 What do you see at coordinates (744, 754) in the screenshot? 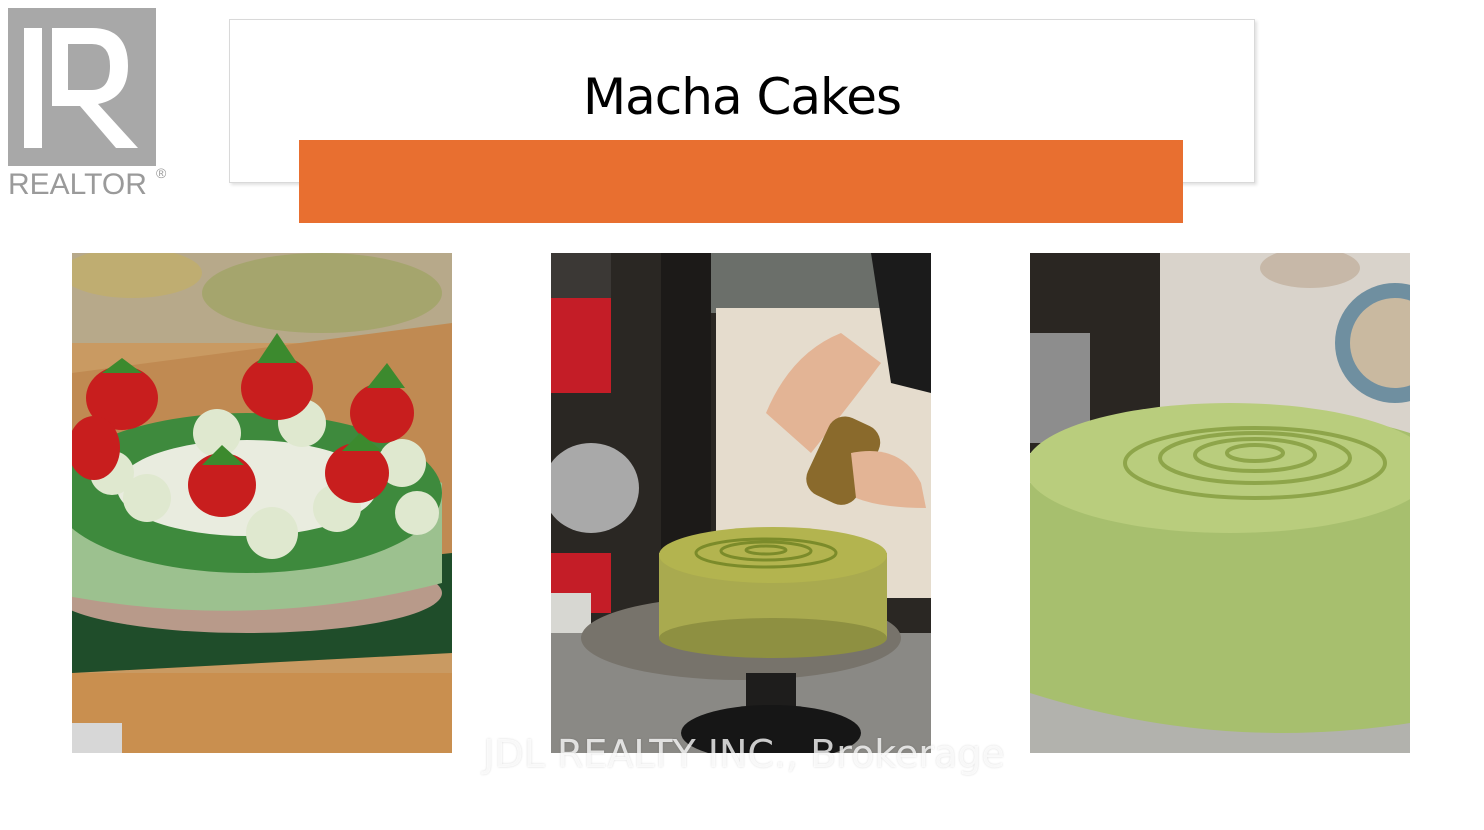
I see `brokerage-watermark: JDL REALTY INC., Brokerage` at bounding box center [744, 754].